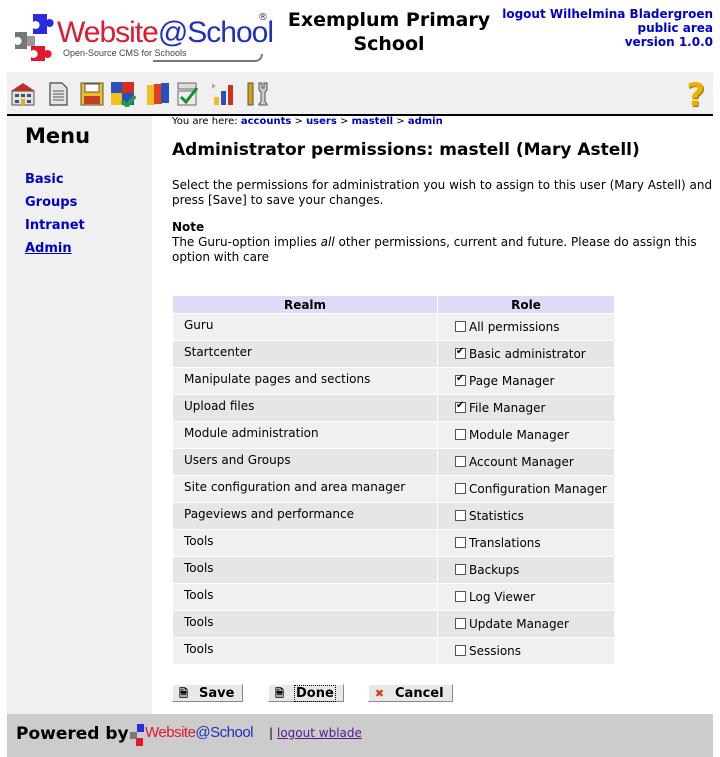 The width and height of the screenshot is (720, 757). I want to click on toolbar: ?, so click(360, 94).